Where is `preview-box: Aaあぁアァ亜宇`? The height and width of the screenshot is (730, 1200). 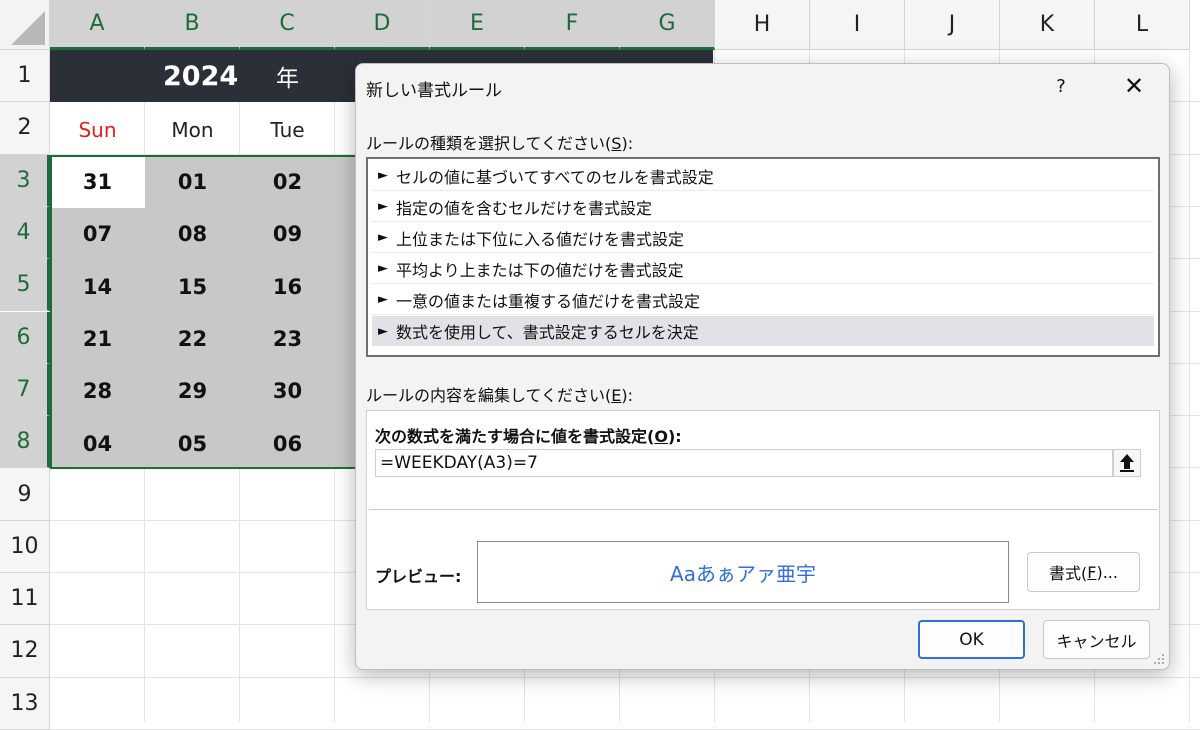 preview-box: Aaあぁアァ亜宇 is located at coordinates (743, 572).